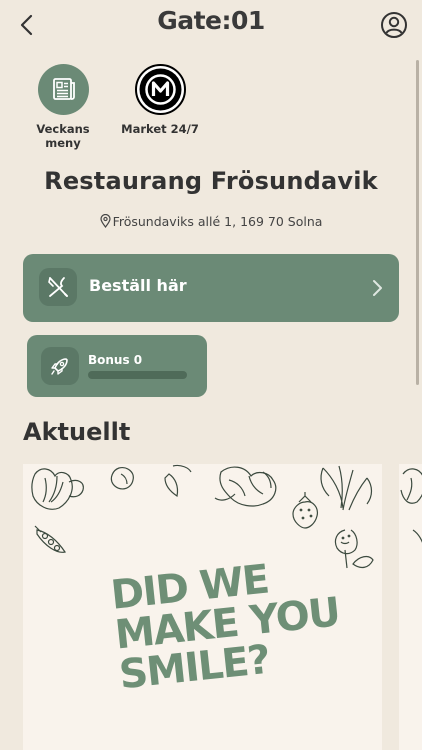 The image size is (422, 750). I want to click on order-icon-box, so click(58, 287).